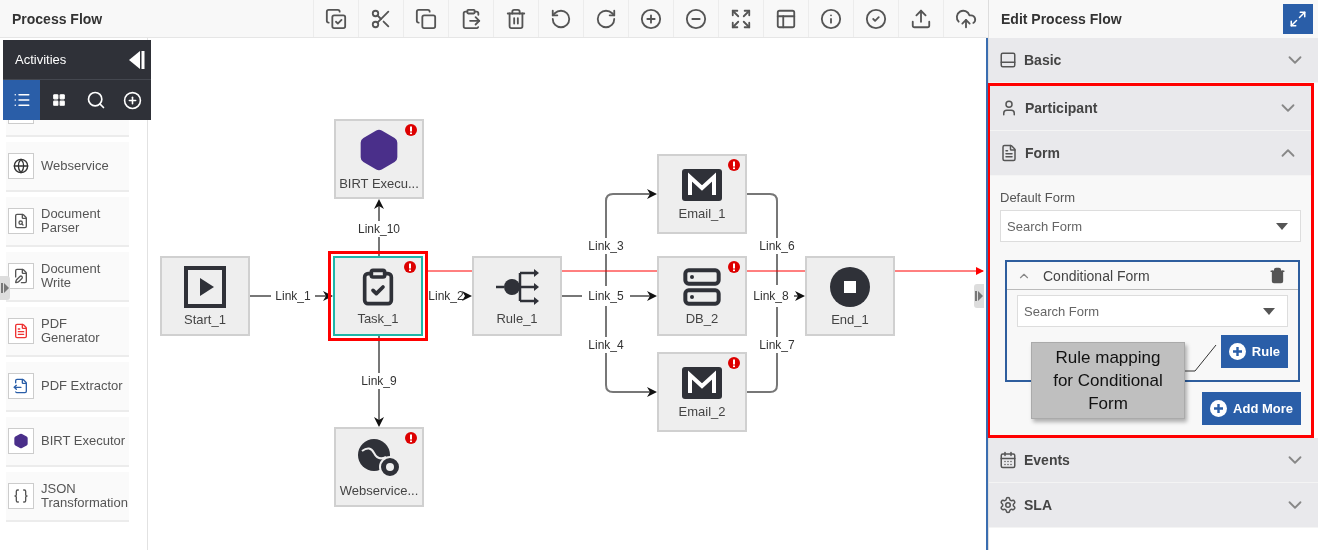  What do you see at coordinates (606, 345) in the screenshot?
I see `link-label: Link_4` at bounding box center [606, 345].